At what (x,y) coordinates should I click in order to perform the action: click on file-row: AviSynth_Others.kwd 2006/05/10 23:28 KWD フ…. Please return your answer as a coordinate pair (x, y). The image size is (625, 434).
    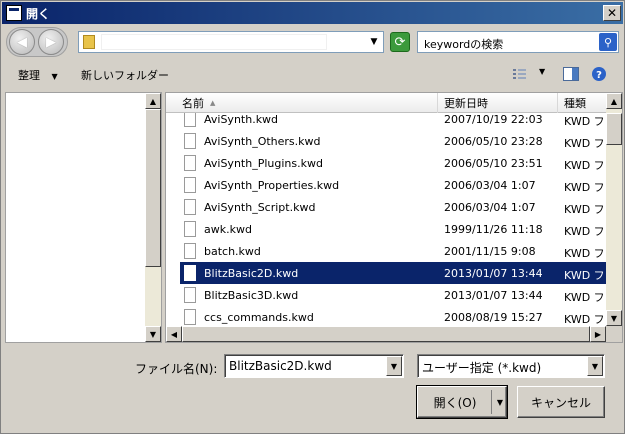
    Looking at the image, I should click on (386, 141).